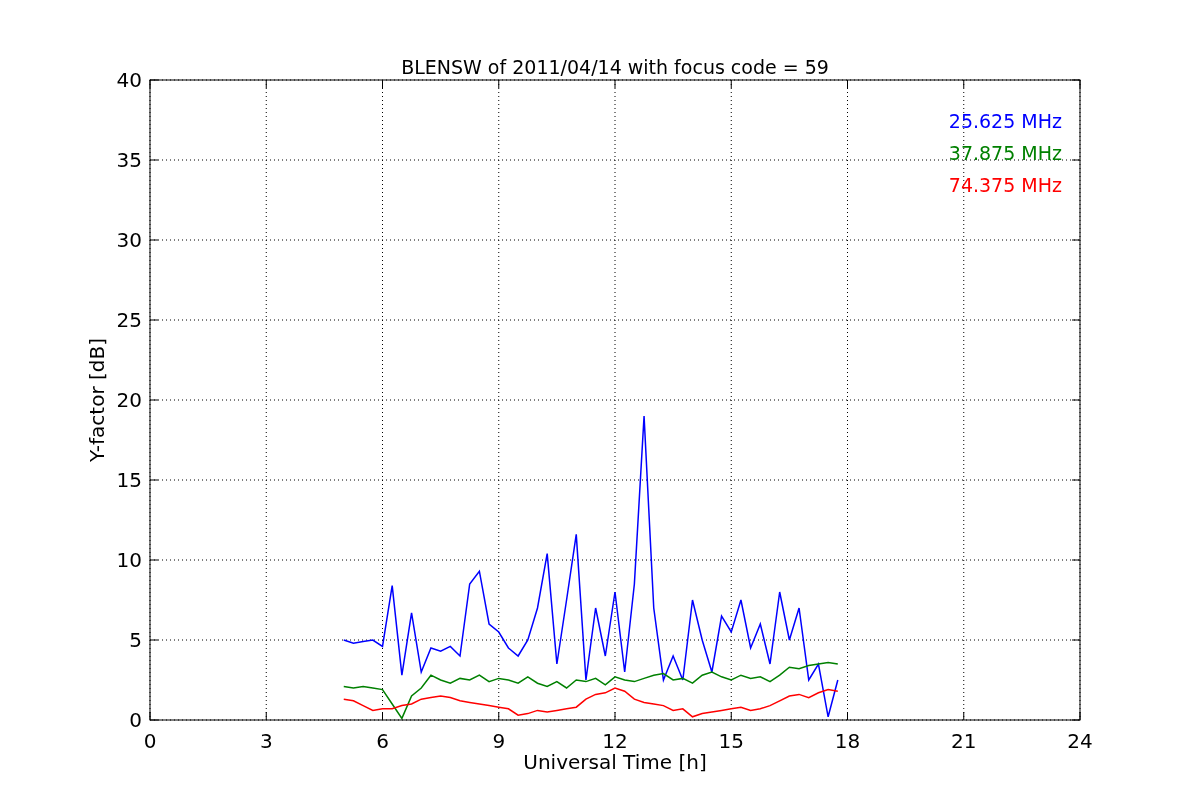 Image resolution: width=1200 pixels, height=800 pixels. I want to click on tick-label: 35, so click(129, 160).